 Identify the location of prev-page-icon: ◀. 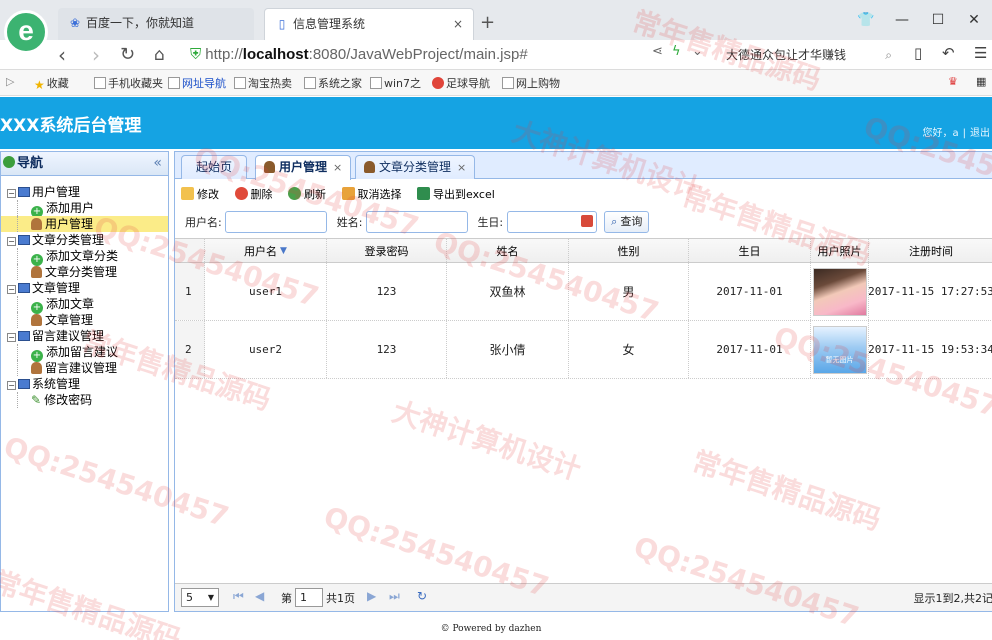
(259, 596).